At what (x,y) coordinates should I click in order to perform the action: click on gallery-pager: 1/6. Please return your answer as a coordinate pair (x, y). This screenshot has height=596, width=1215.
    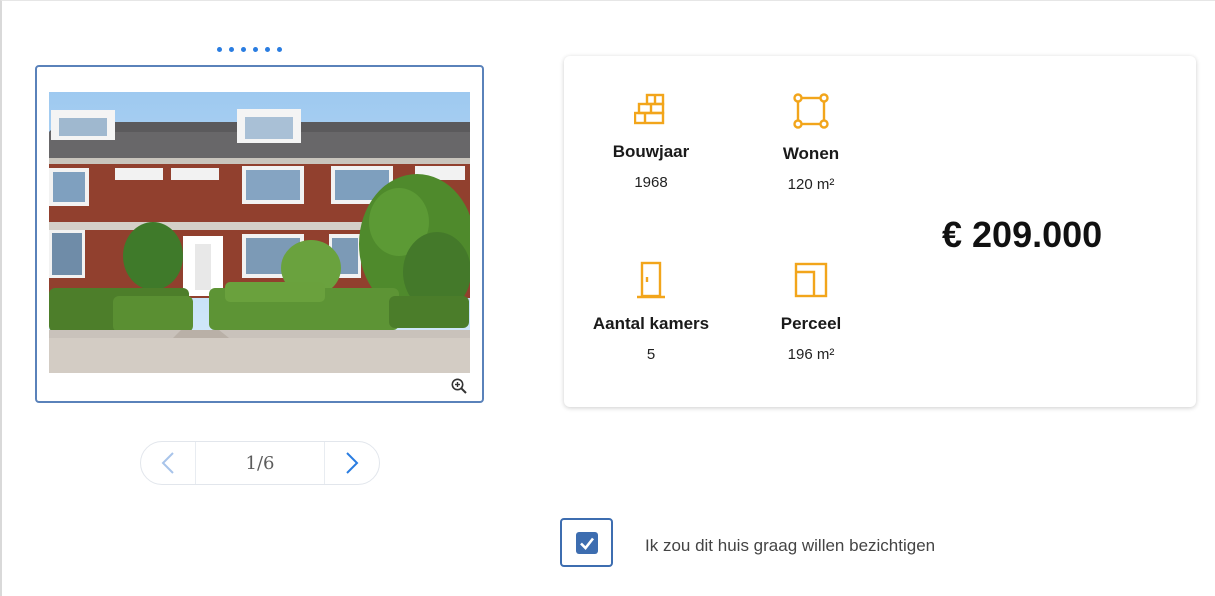
    Looking at the image, I should click on (260, 463).